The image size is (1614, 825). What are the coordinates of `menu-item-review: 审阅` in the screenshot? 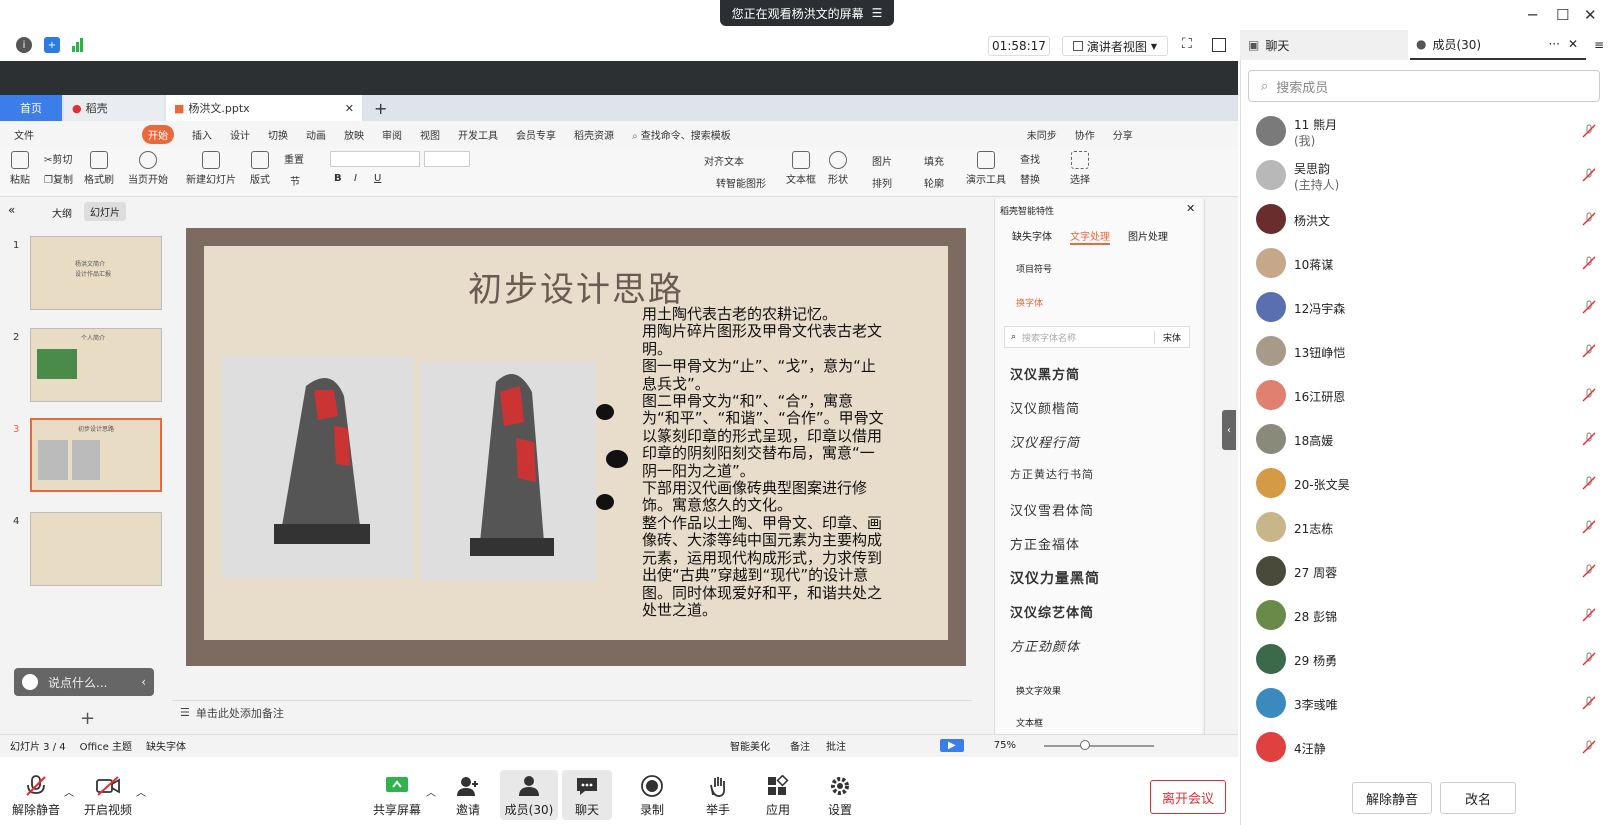 It's located at (392, 134).